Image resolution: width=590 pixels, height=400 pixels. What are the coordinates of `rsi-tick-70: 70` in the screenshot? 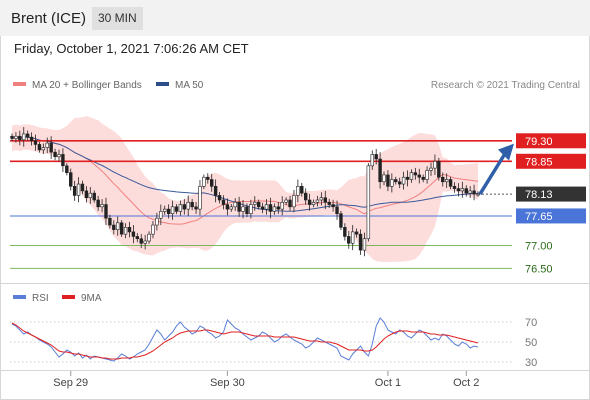 It's located at (531, 323).